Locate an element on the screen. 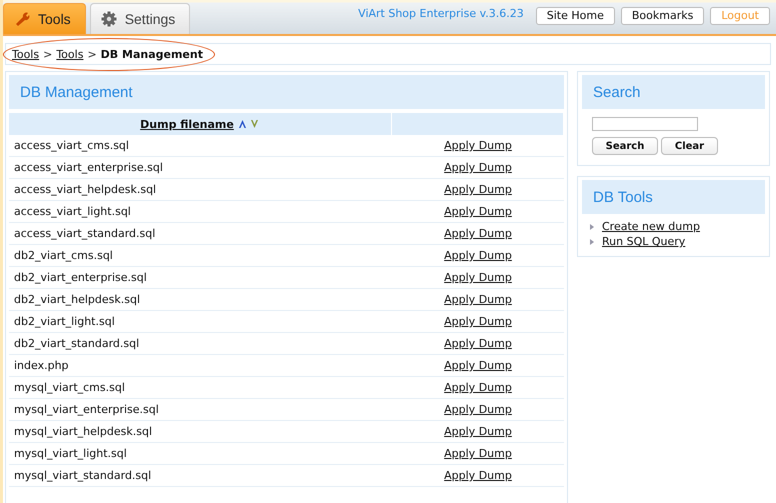 Image resolution: width=776 pixels, height=503 pixels. filename-cell: mysql_viart_standard.sql is located at coordinates (200, 476).